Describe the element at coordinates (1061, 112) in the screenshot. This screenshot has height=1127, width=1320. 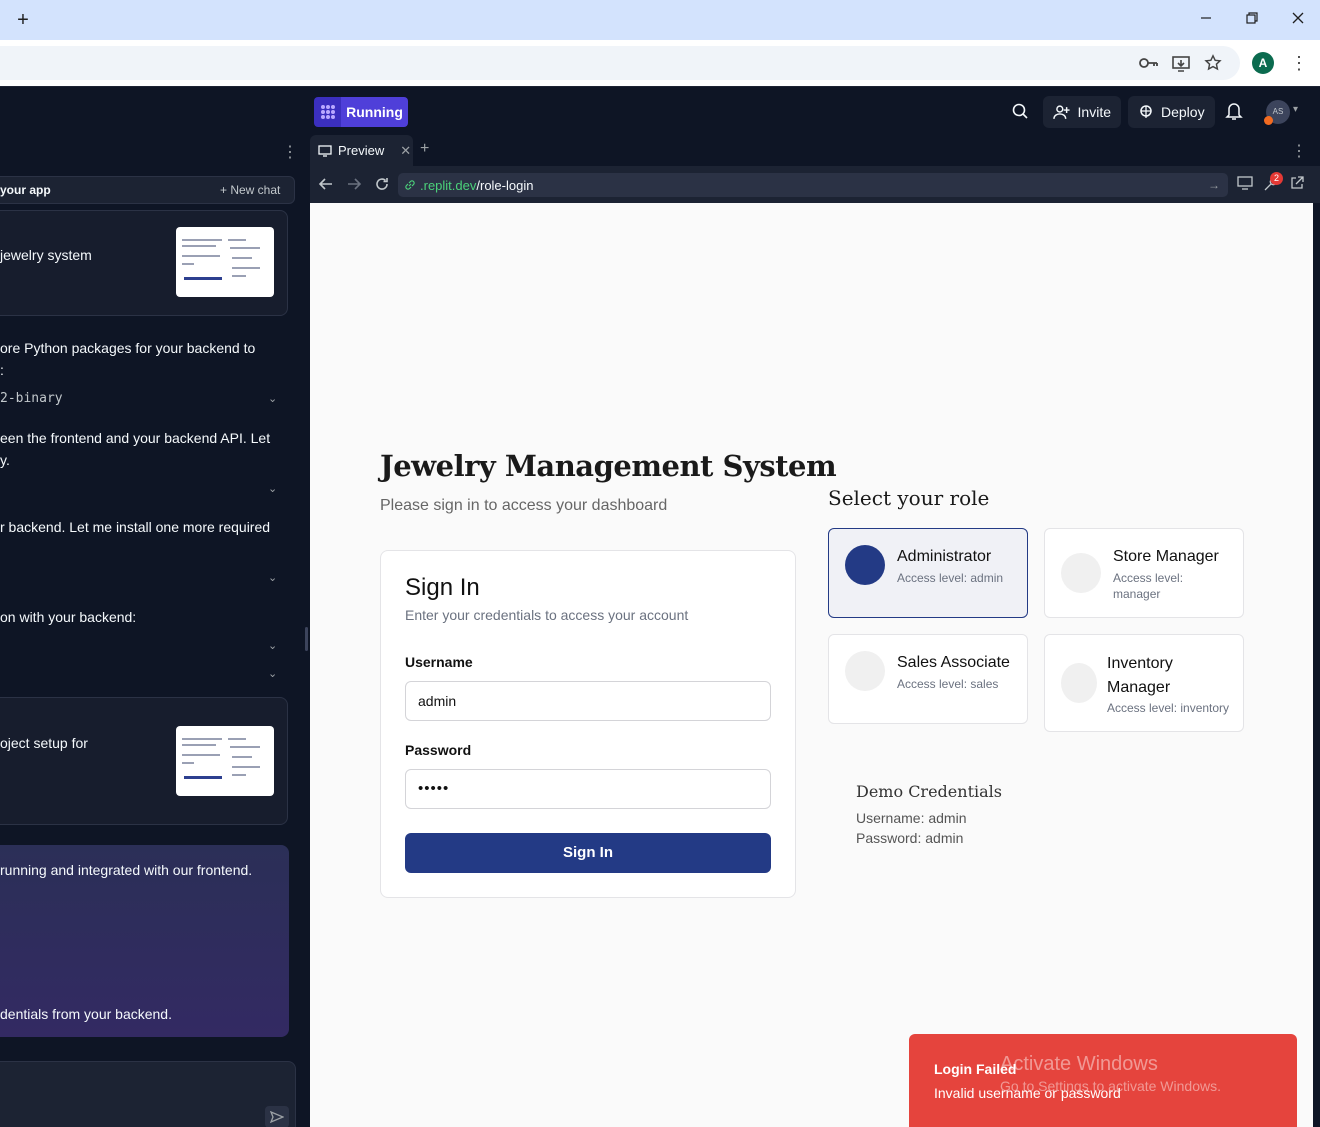
I see `add-user-icon` at that location.